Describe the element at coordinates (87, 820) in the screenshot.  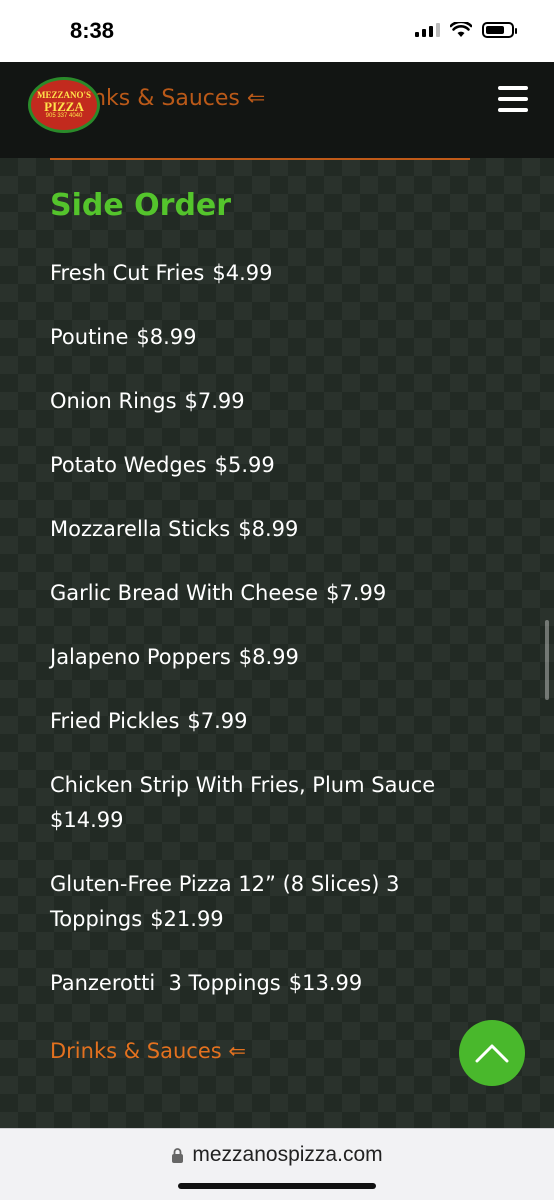
I see `item-price: $14.99` at that location.